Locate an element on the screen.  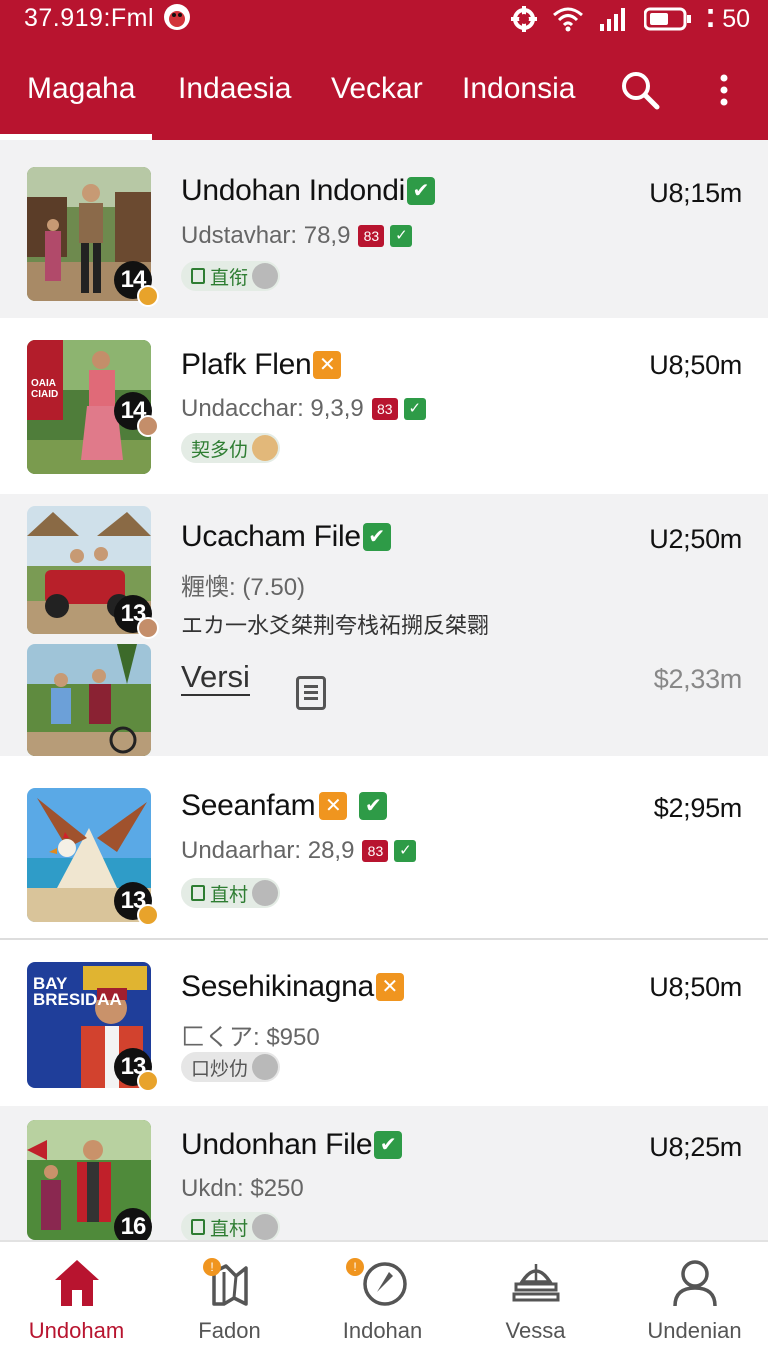
nav-label: Fadon is located at coordinates (229, 1330).